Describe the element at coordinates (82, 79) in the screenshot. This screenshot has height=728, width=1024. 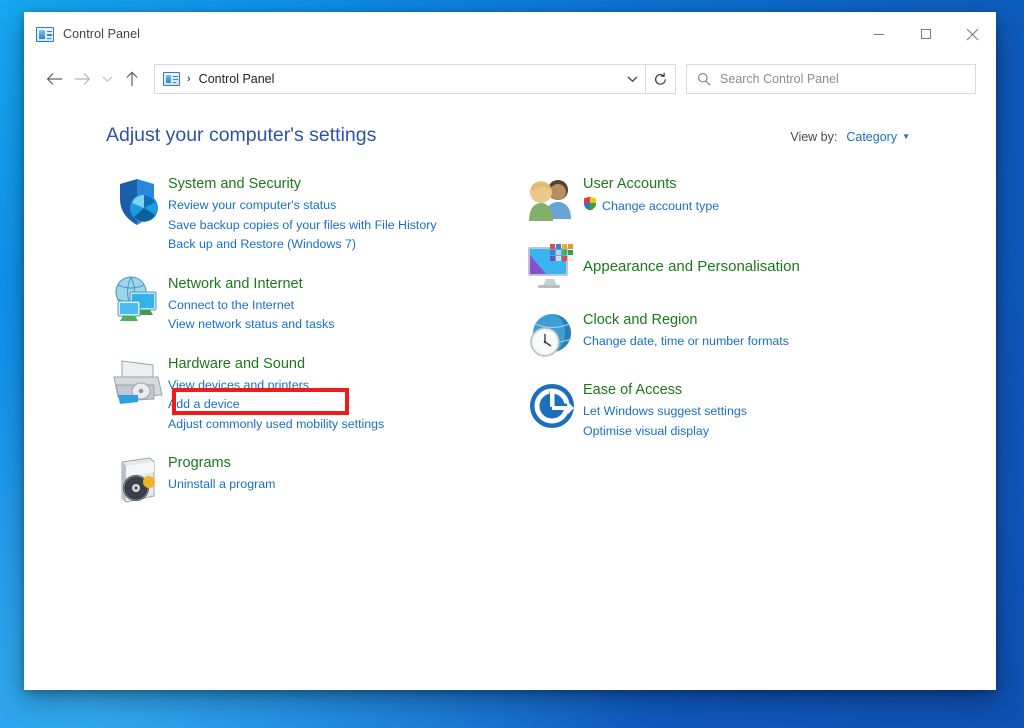
I see `forward-button` at that location.